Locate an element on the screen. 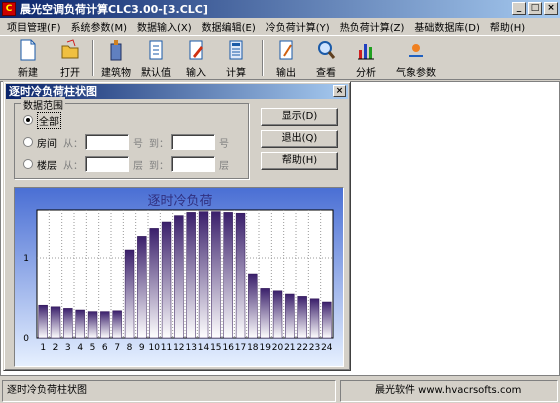 The width and height of the screenshot is (560, 403). x-tick-label: 9 is located at coordinates (142, 348).